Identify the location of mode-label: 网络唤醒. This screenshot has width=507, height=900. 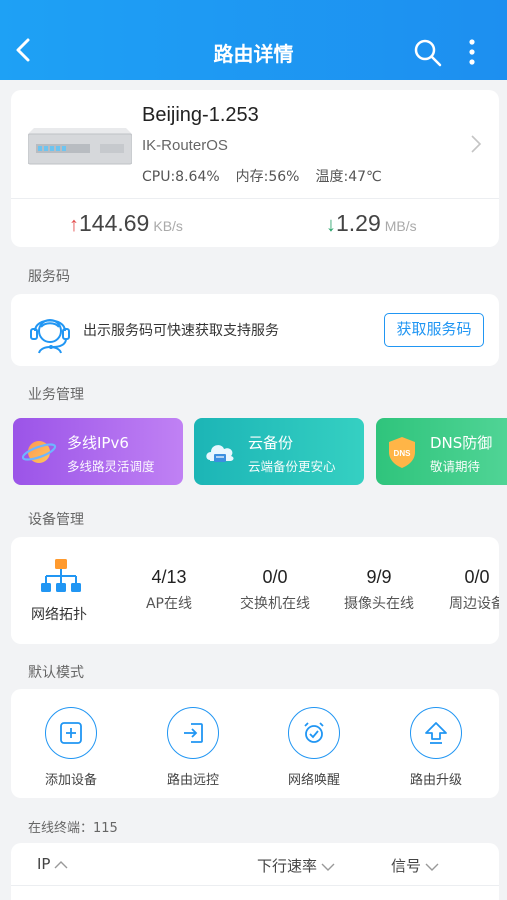
(313, 780).